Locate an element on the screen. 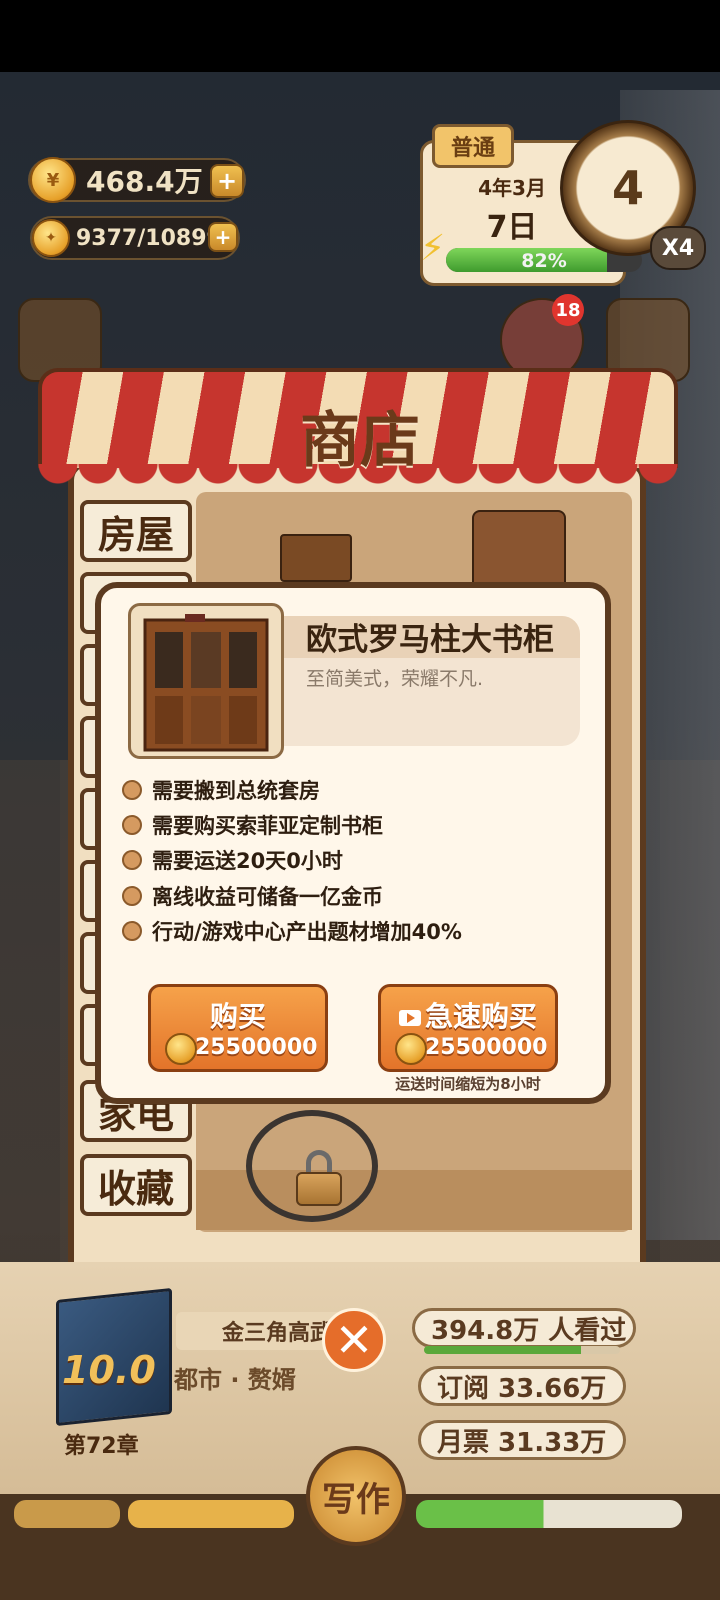 Image resolution: width=720 pixels, height=1600 pixels. subscriptions-stat: 订阅 33.66万 is located at coordinates (522, 1386).